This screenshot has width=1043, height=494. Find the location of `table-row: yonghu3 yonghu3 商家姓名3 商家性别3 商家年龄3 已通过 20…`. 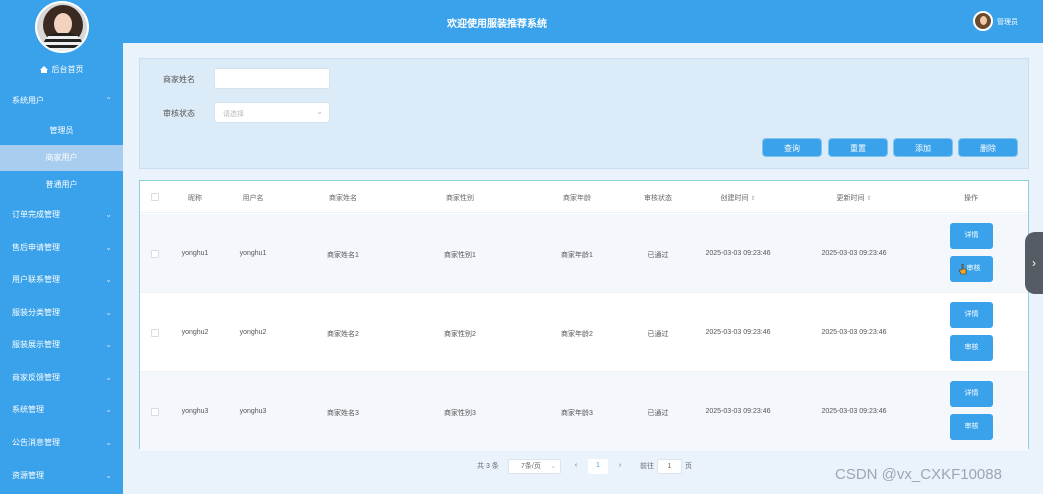

table-row: yonghu3 yonghu3 商家姓名3 商家性别3 商家年龄3 已通过 20… is located at coordinates (584, 411).